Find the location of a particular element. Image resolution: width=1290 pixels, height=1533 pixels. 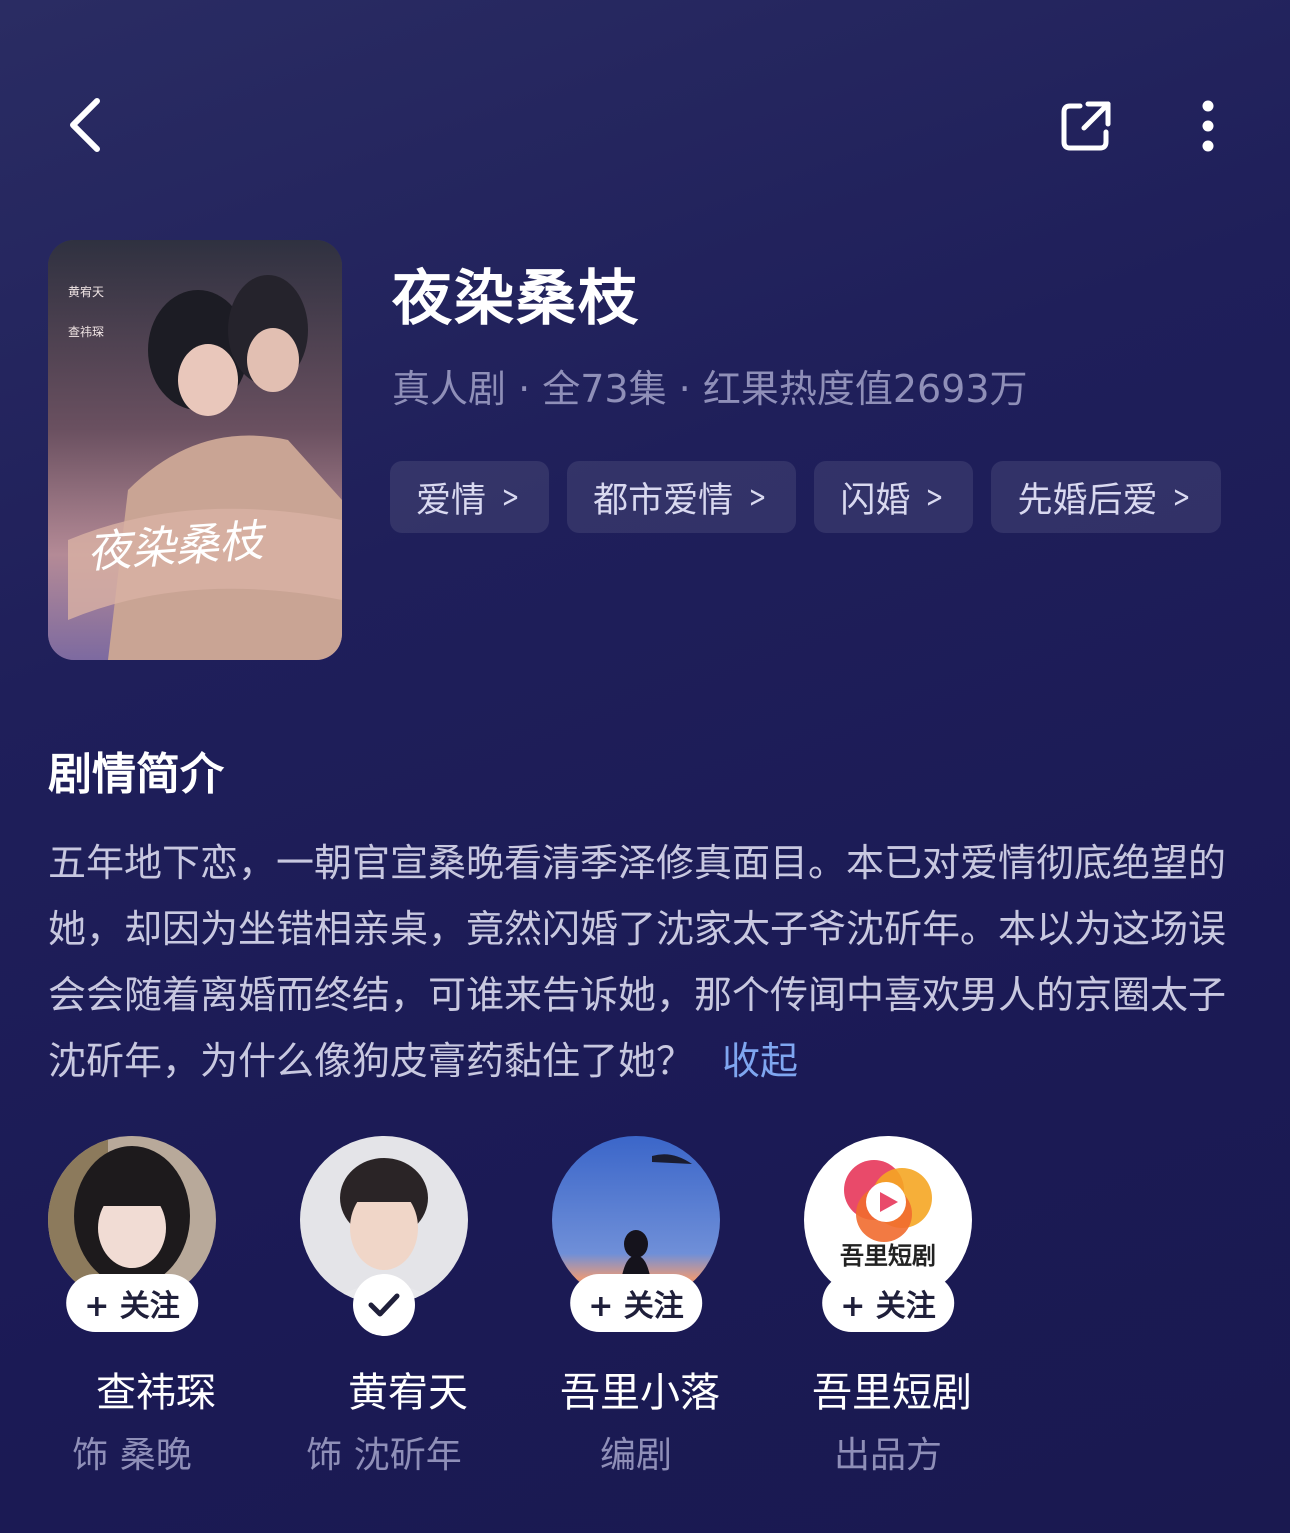

more-button is located at coordinates (1208, 126).